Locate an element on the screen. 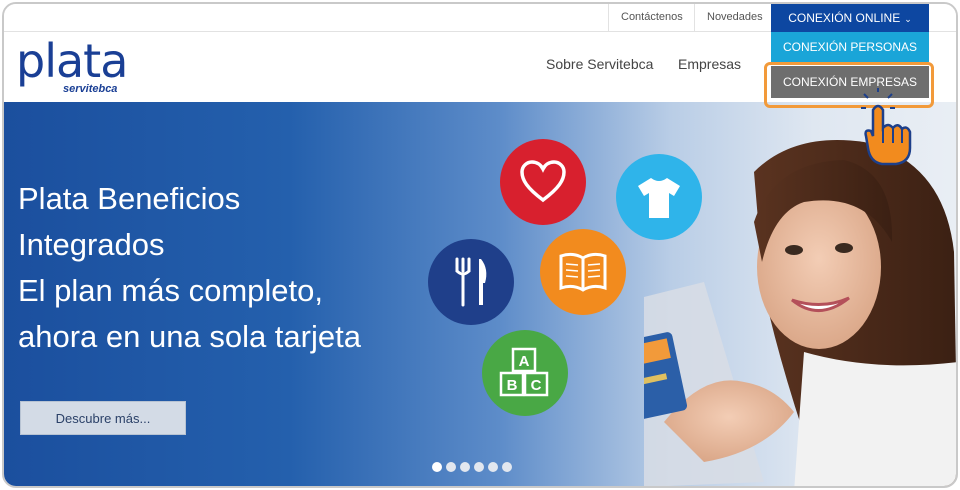  conexion-online-button: CONEXIÓN ONLINE ⌄ is located at coordinates (850, 18).